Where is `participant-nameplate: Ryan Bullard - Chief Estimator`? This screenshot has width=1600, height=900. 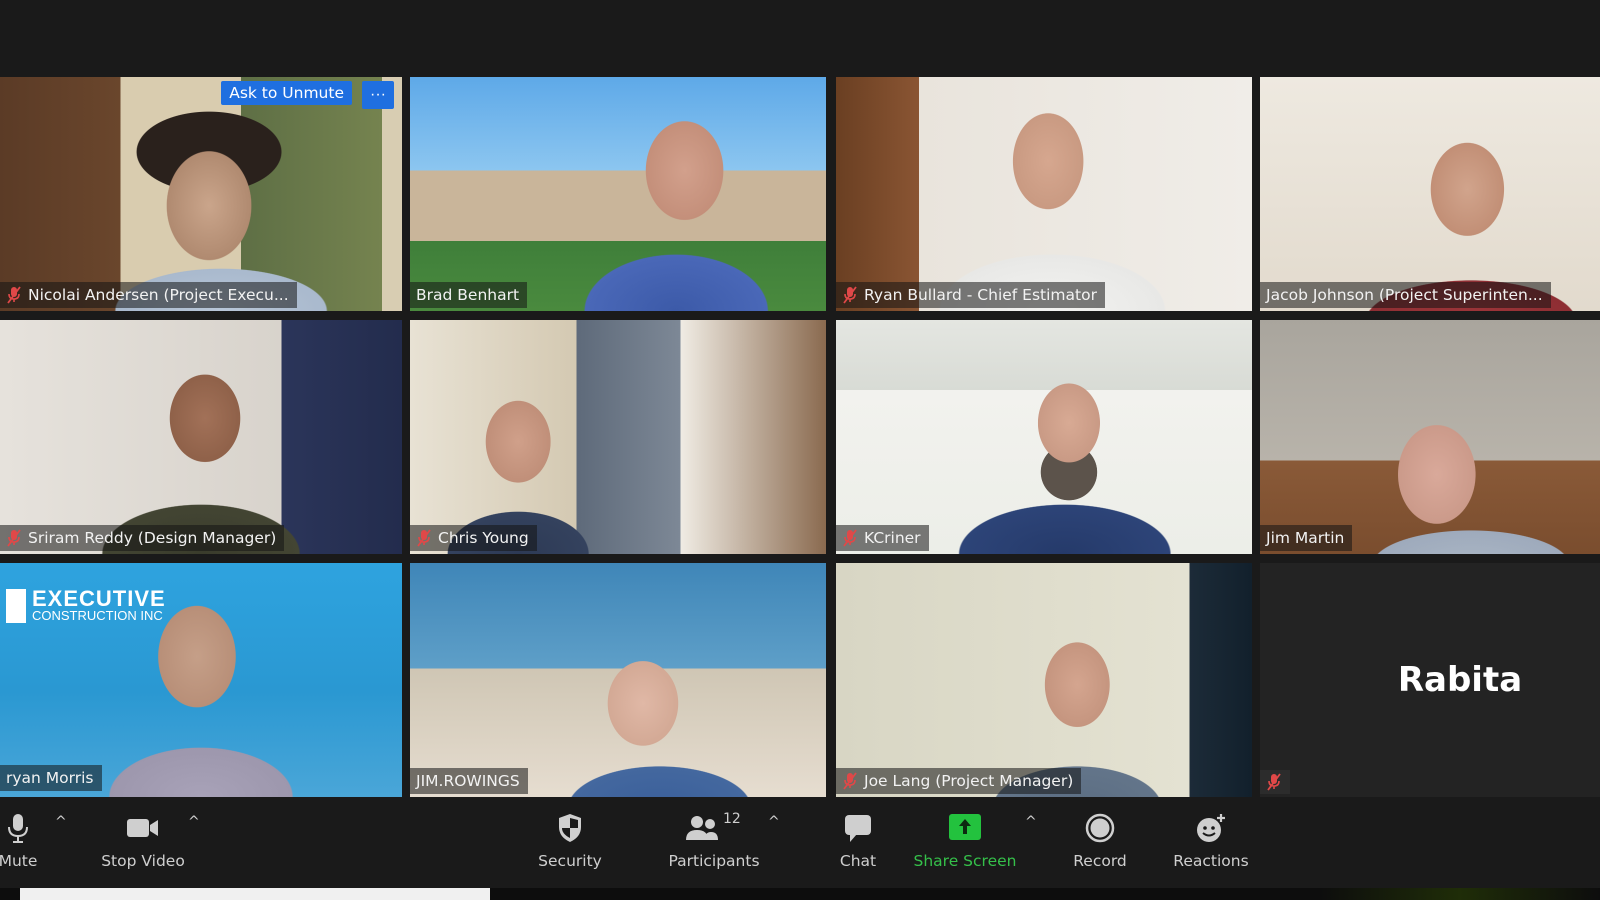
participant-nameplate: Ryan Bullard - Chief Estimator is located at coordinates (970, 295).